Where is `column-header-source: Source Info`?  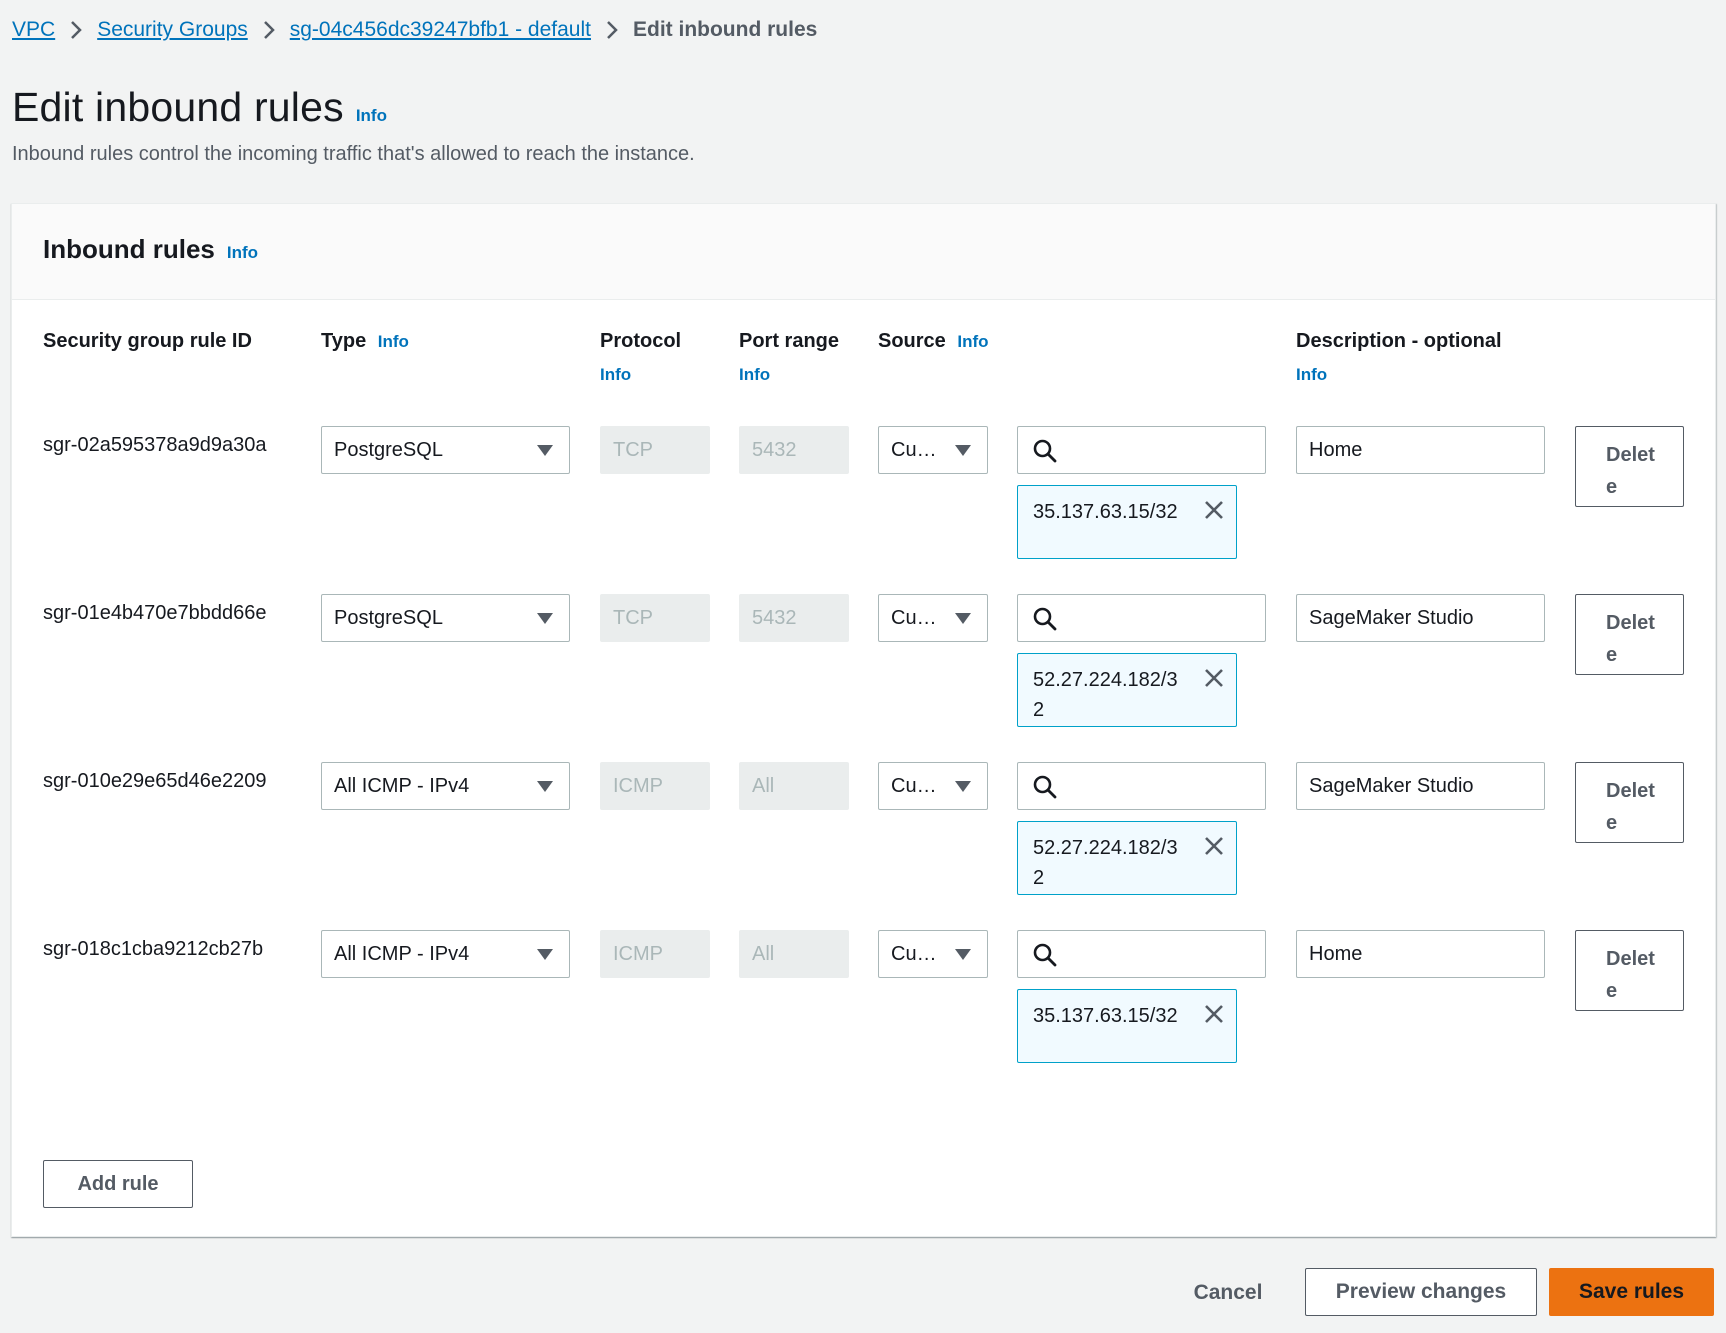 column-header-source: Source Info is located at coordinates (933, 341).